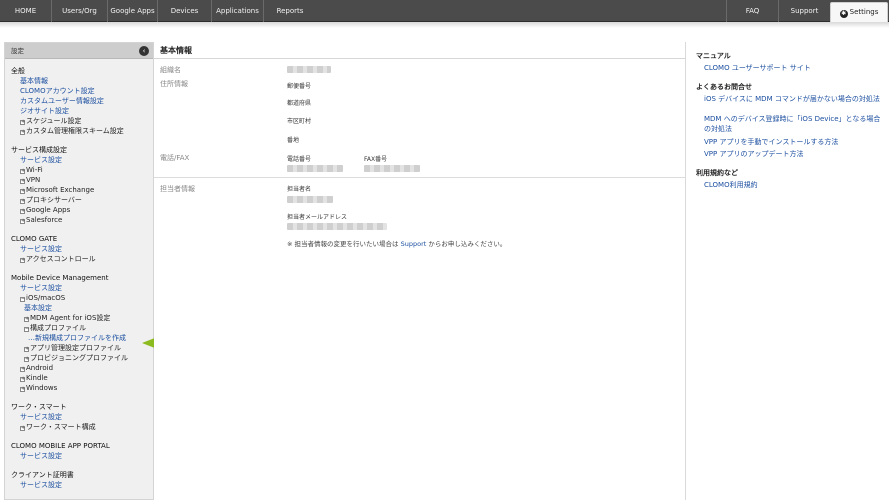 The width and height of the screenshot is (889, 500). Describe the element at coordinates (82, 388) in the screenshot. I see `sidebar-item: +Windows` at that location.